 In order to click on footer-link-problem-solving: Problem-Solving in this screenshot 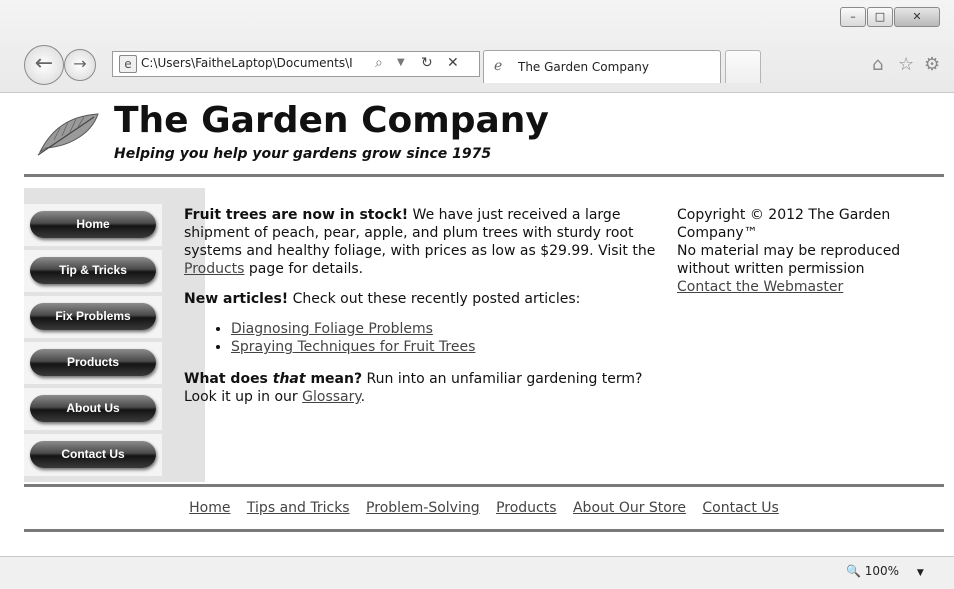, I will do `click(423, 508)`.